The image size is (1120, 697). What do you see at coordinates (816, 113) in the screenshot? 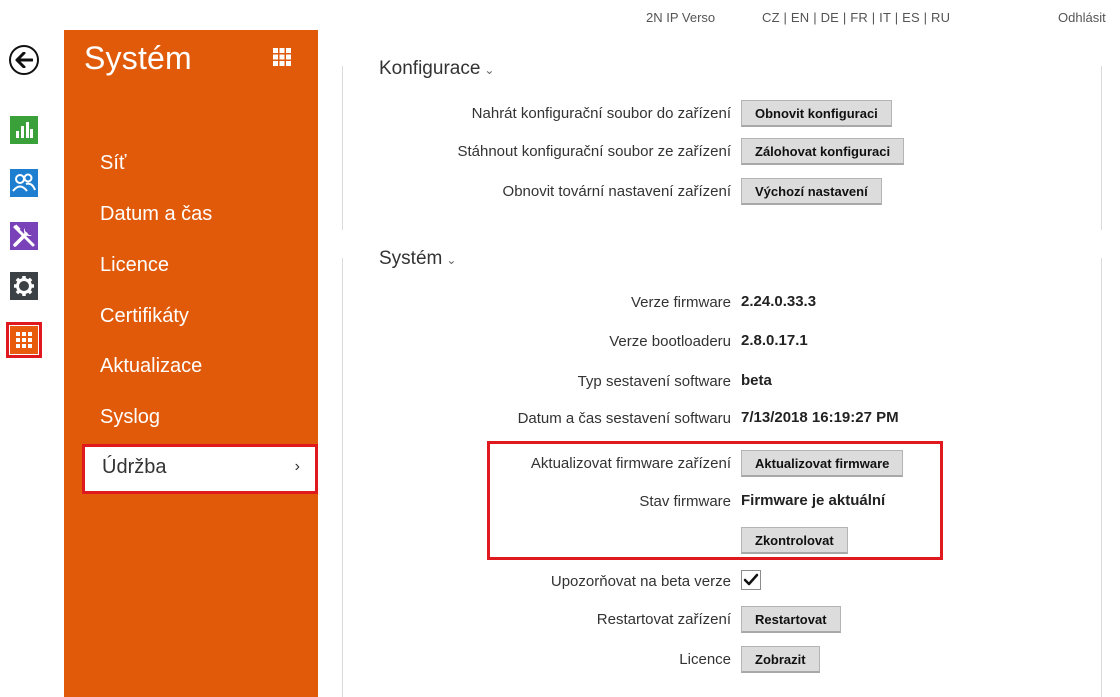
I see `restore-config-button: Obnovit konfiguraci` at bounding box center [816, 113].